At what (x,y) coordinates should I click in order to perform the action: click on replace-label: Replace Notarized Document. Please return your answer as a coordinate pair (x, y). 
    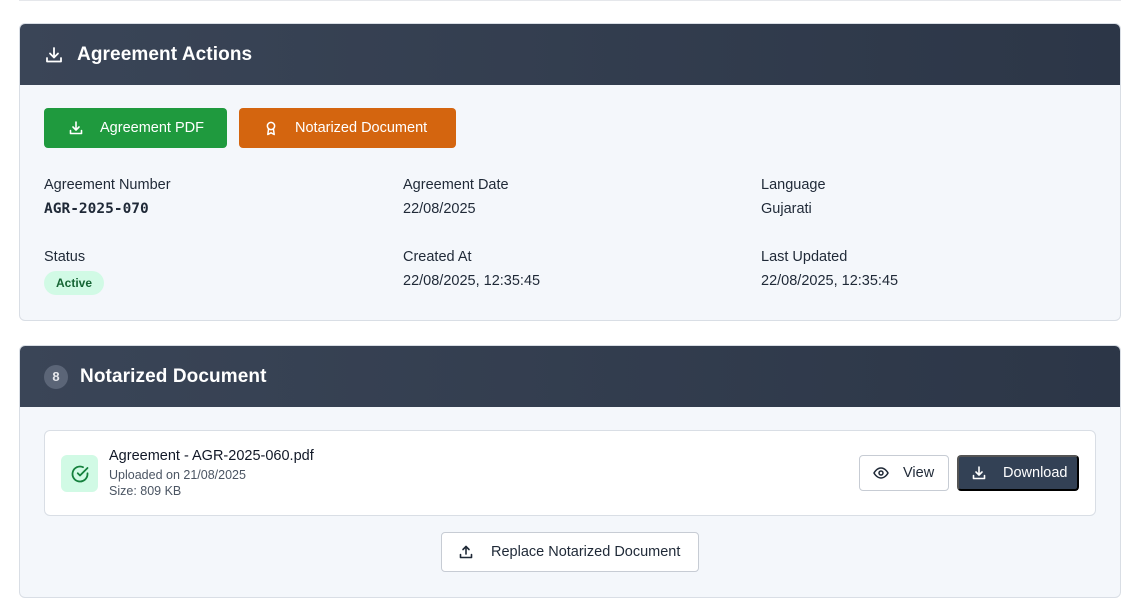
    Looking at the image, I should click on (586, 552).